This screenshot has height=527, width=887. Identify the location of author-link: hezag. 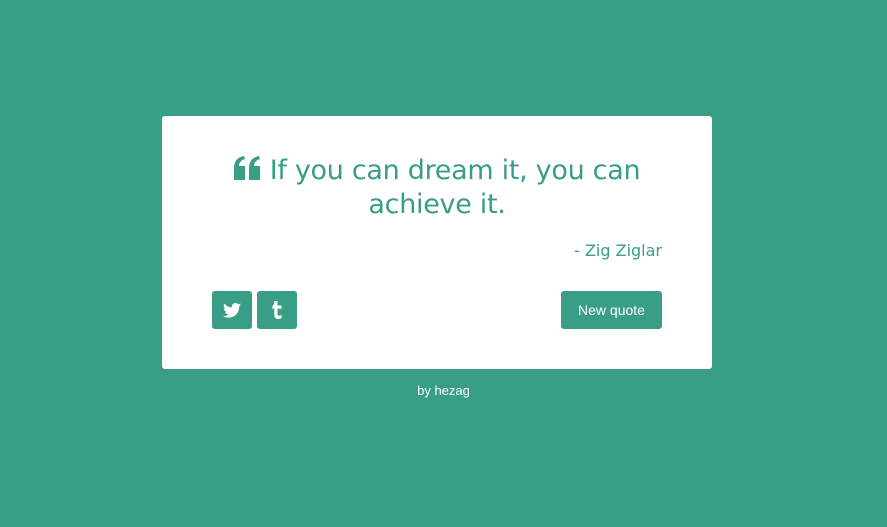
(451, 390).